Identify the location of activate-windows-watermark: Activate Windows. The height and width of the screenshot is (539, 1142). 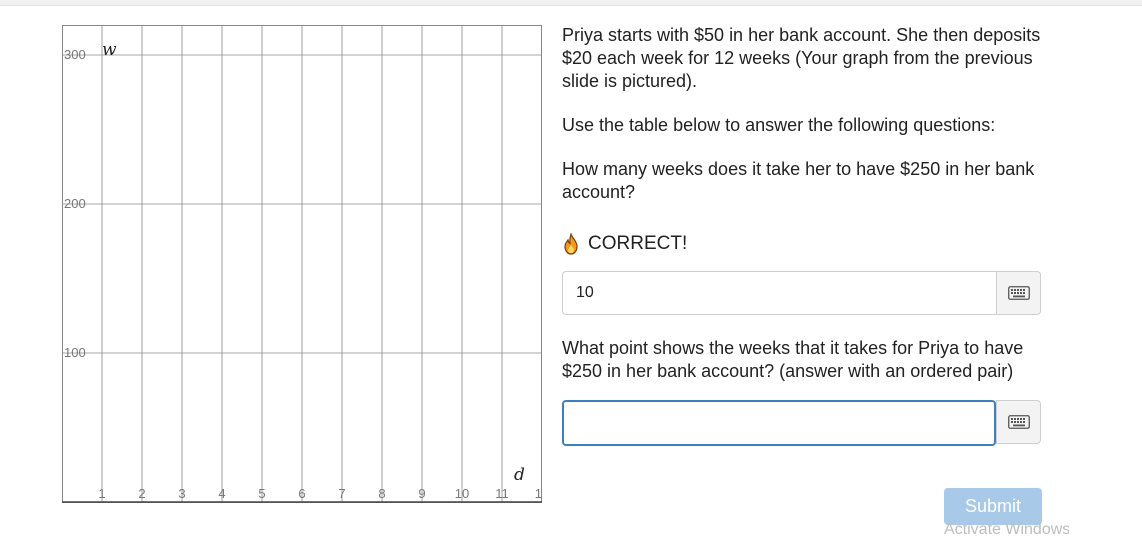
(1006, 529).